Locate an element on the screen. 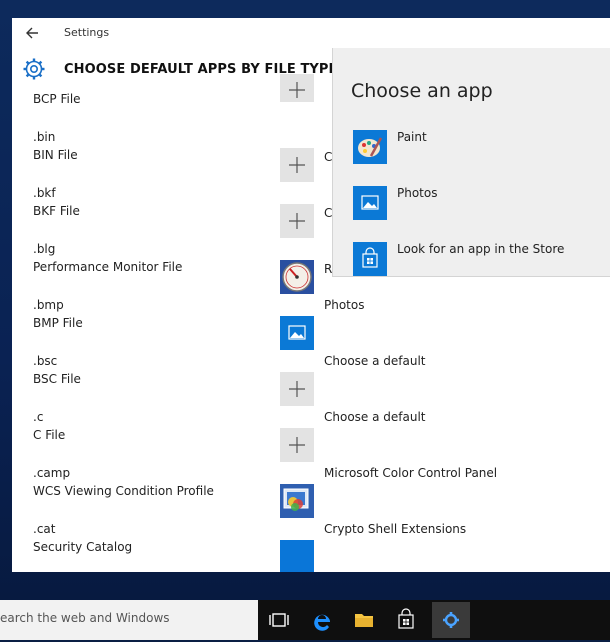 Image resolution: width=610 pixels, height=642 pixels. performance-monitor-icon is located at coordinates (297, 277).